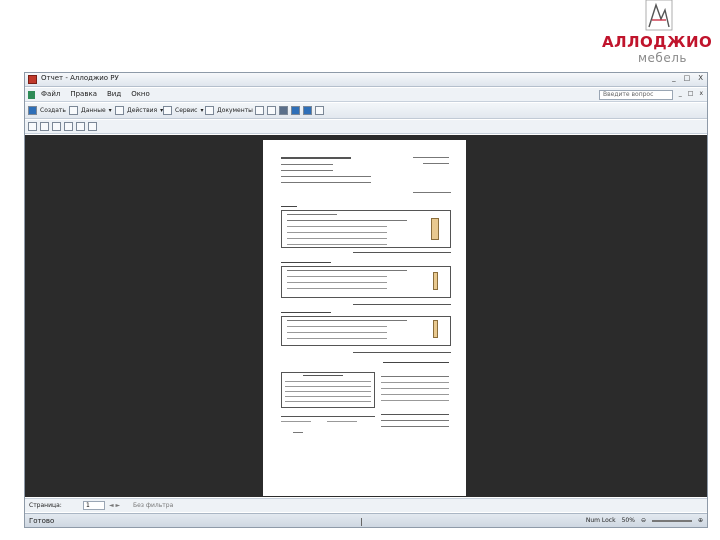  What do you see at coordinates (232, 110) in the screenshot?
I see `documents-menu-button: Документы ▾` at bounding box center [232, 110].